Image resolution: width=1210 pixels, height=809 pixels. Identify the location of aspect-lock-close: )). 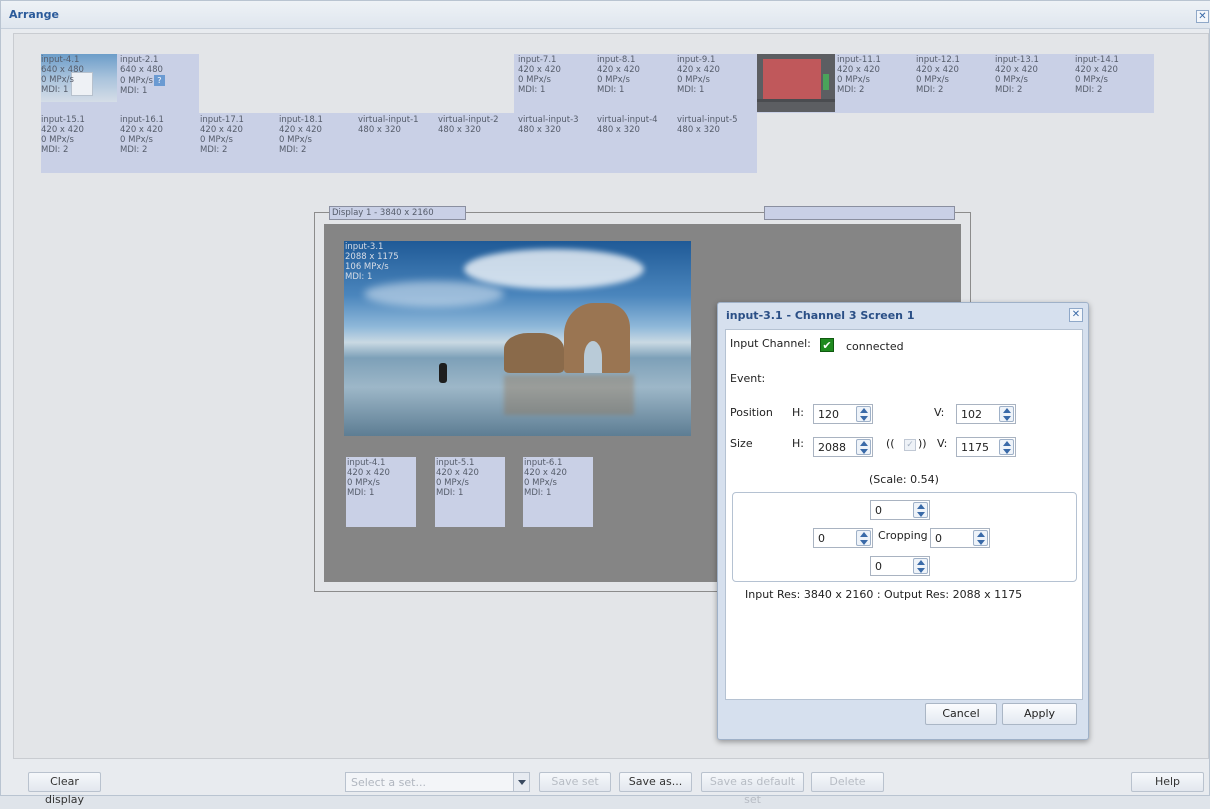
(922, 443).